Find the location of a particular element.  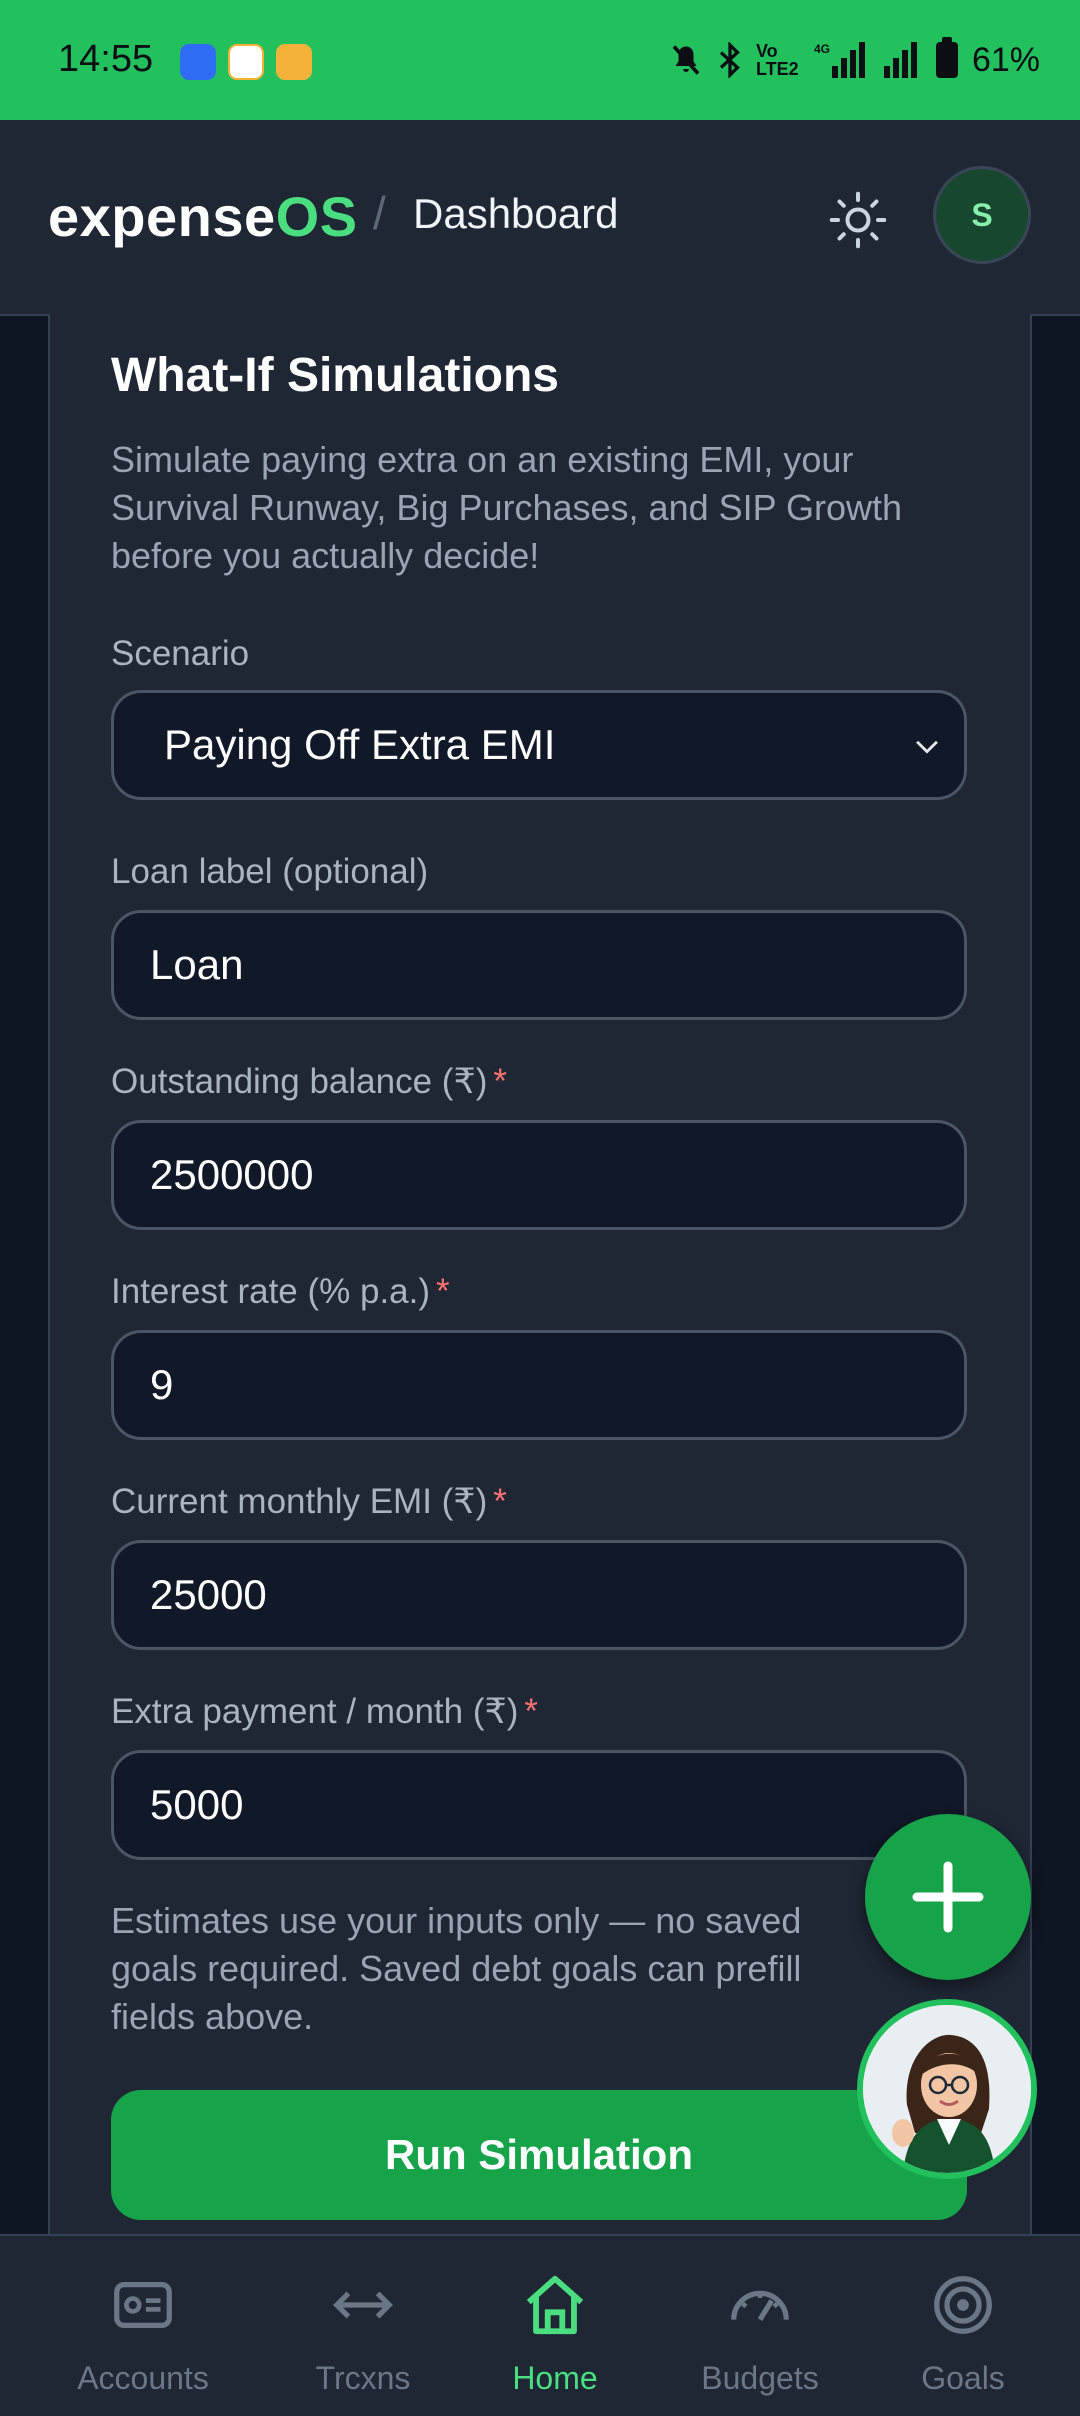

signal-4g-icon: 4G is located at coordinates (839, 60).